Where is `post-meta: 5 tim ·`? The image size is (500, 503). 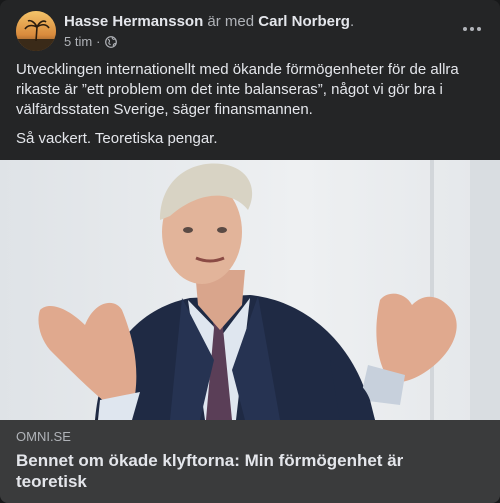
post-meta: 5 tim · is located at coordinates (90, 42).